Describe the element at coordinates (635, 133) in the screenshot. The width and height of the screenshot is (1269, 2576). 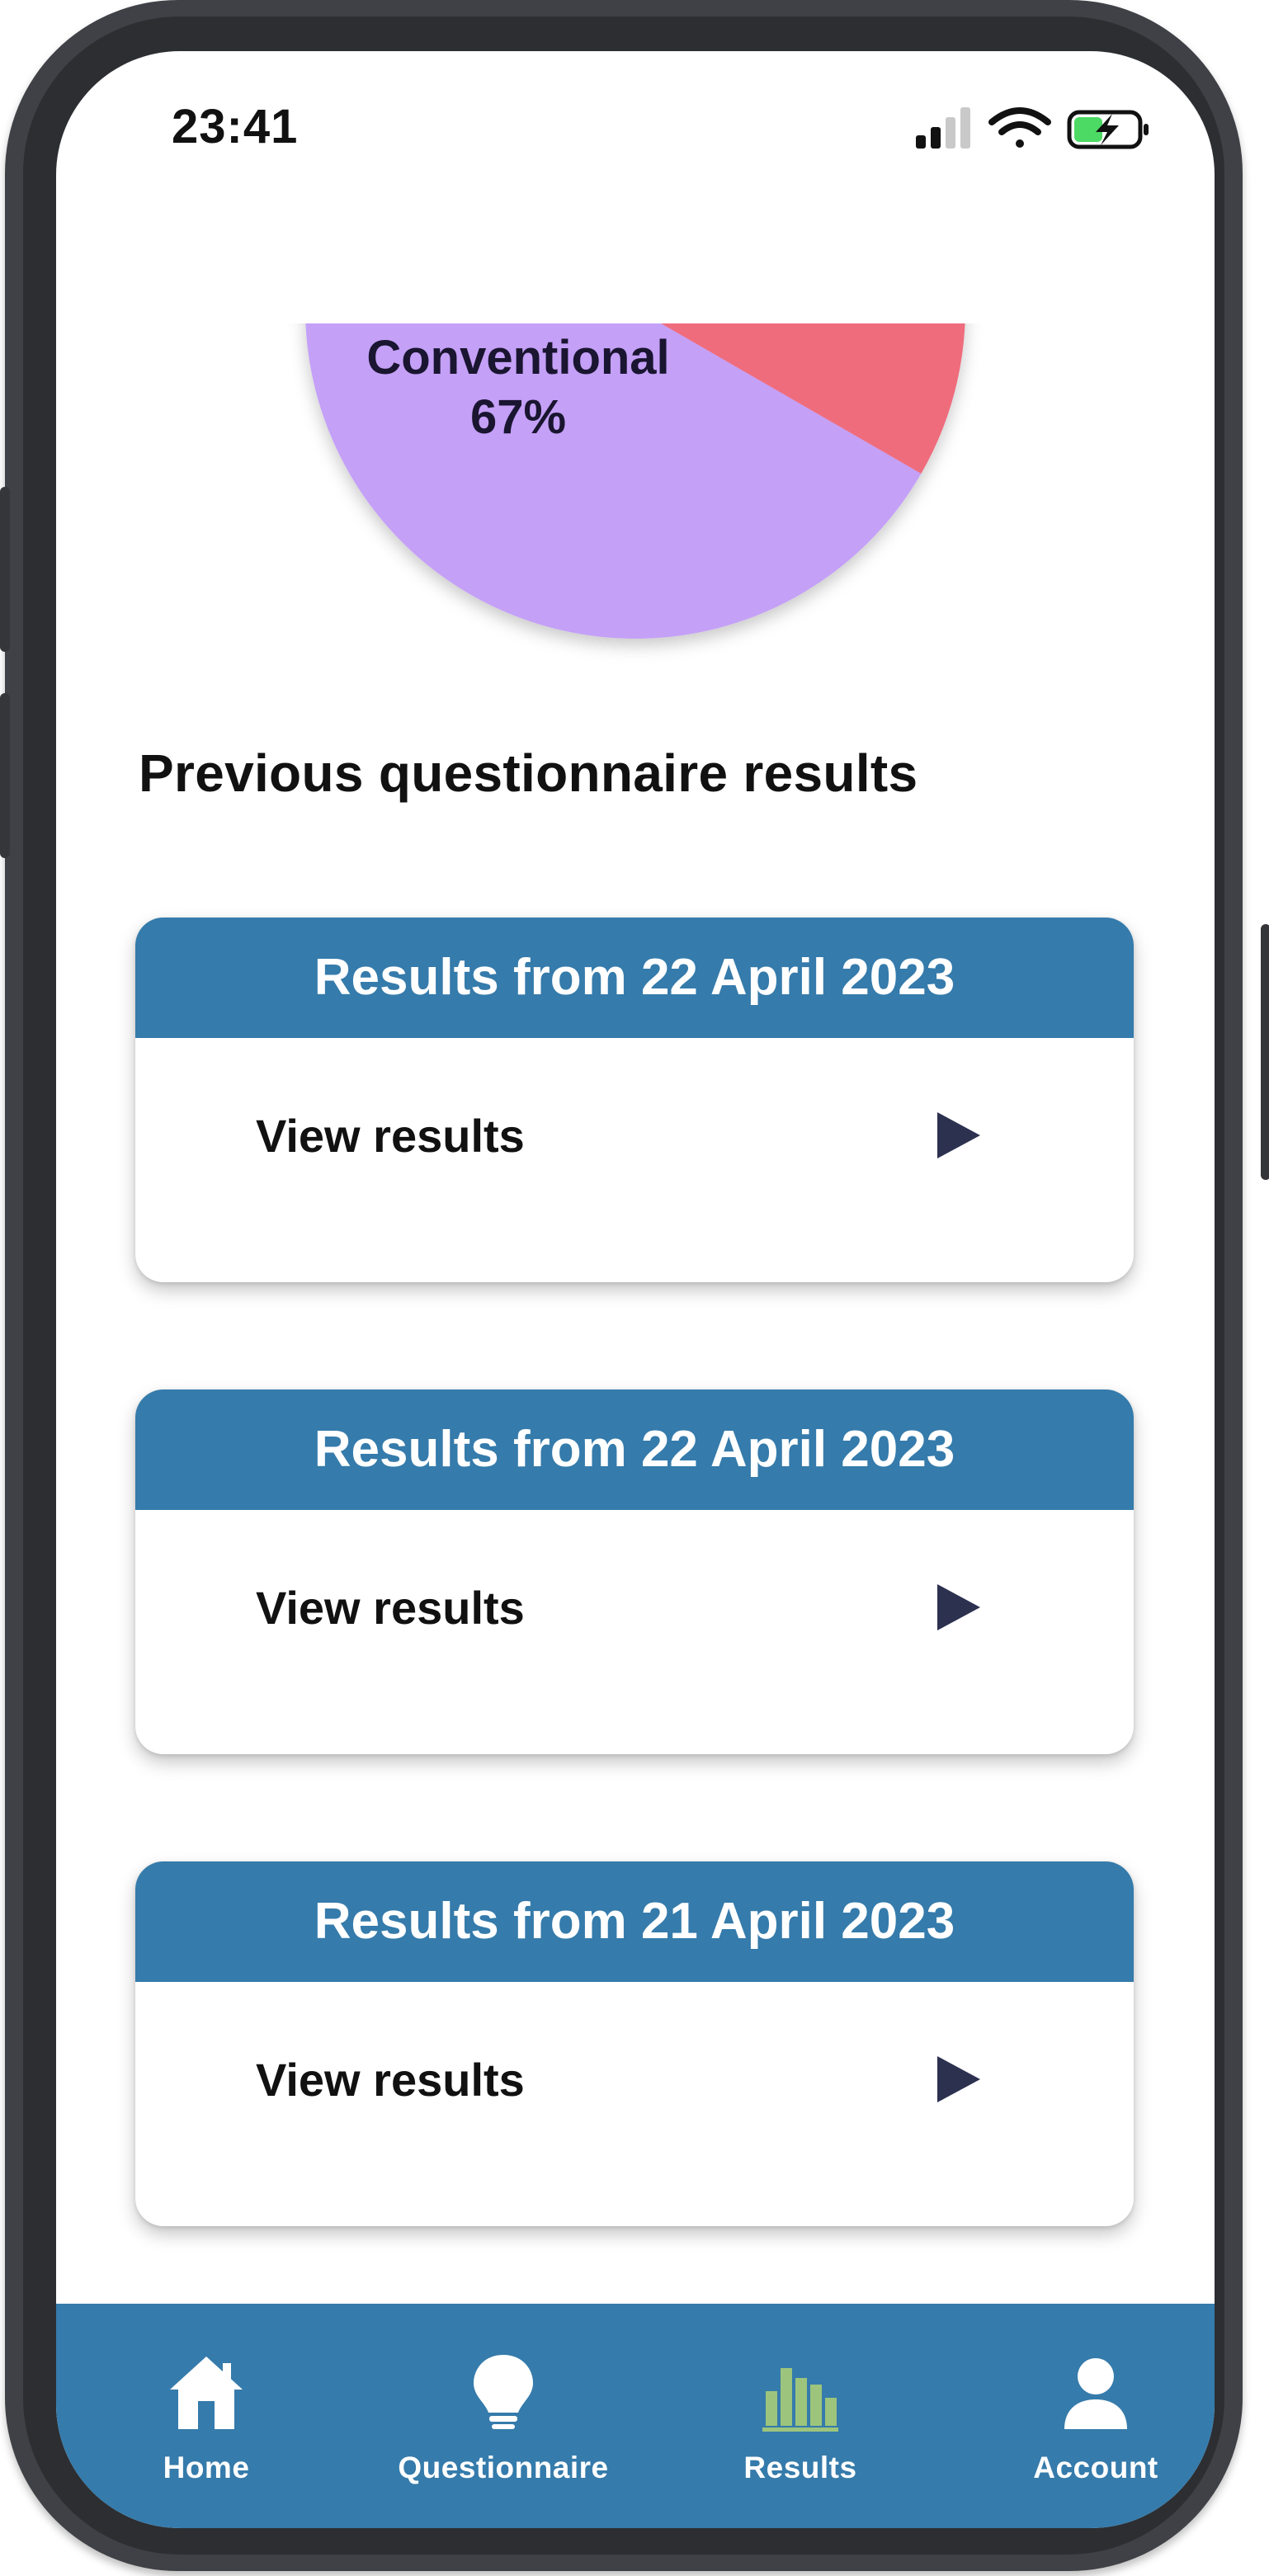
I see `status-bar: 23:41` at that location.